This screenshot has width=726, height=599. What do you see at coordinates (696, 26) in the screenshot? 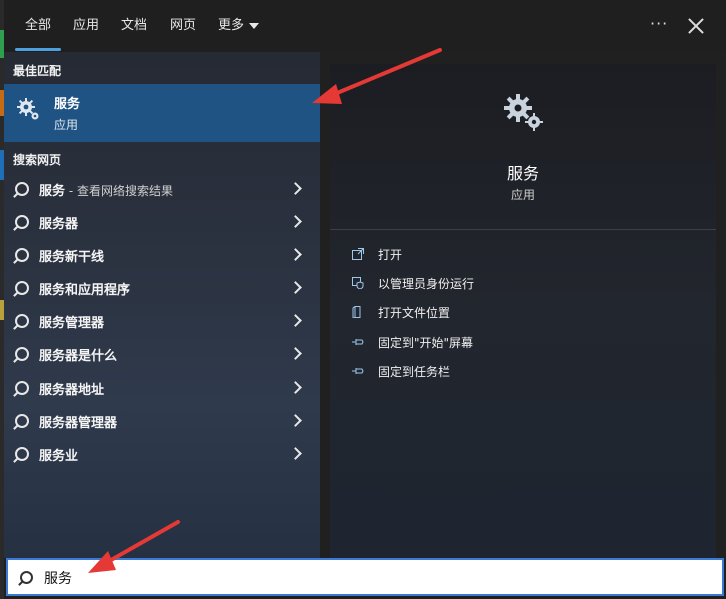
I see `close-icon` at bounding box center [696, 26].